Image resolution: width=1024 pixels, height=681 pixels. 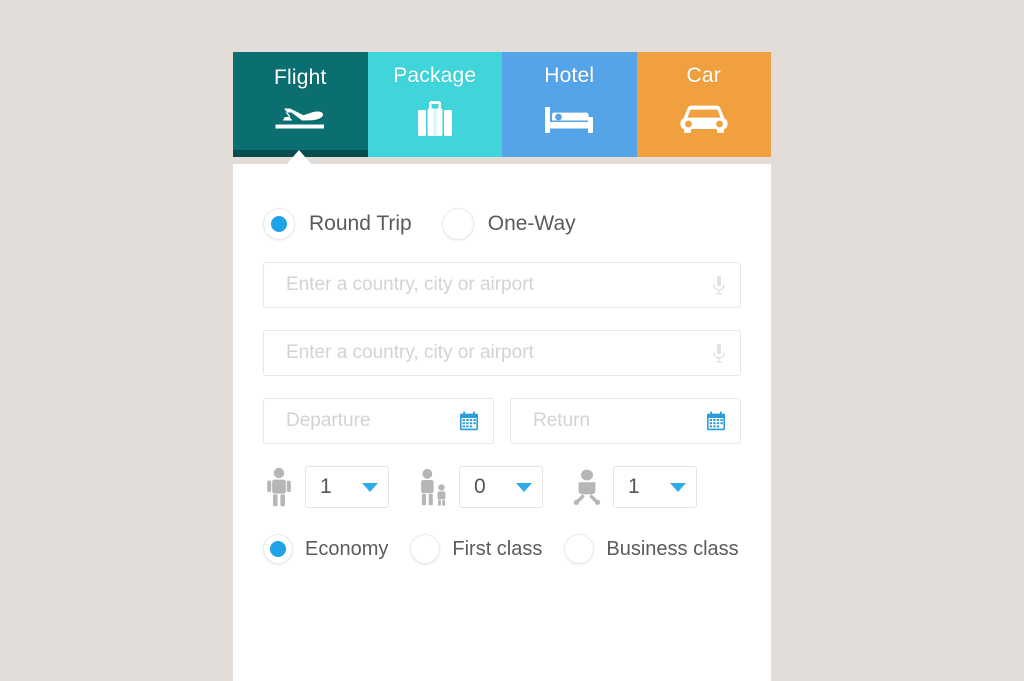 I want to click on destination-input, so click(x=502, y=353).